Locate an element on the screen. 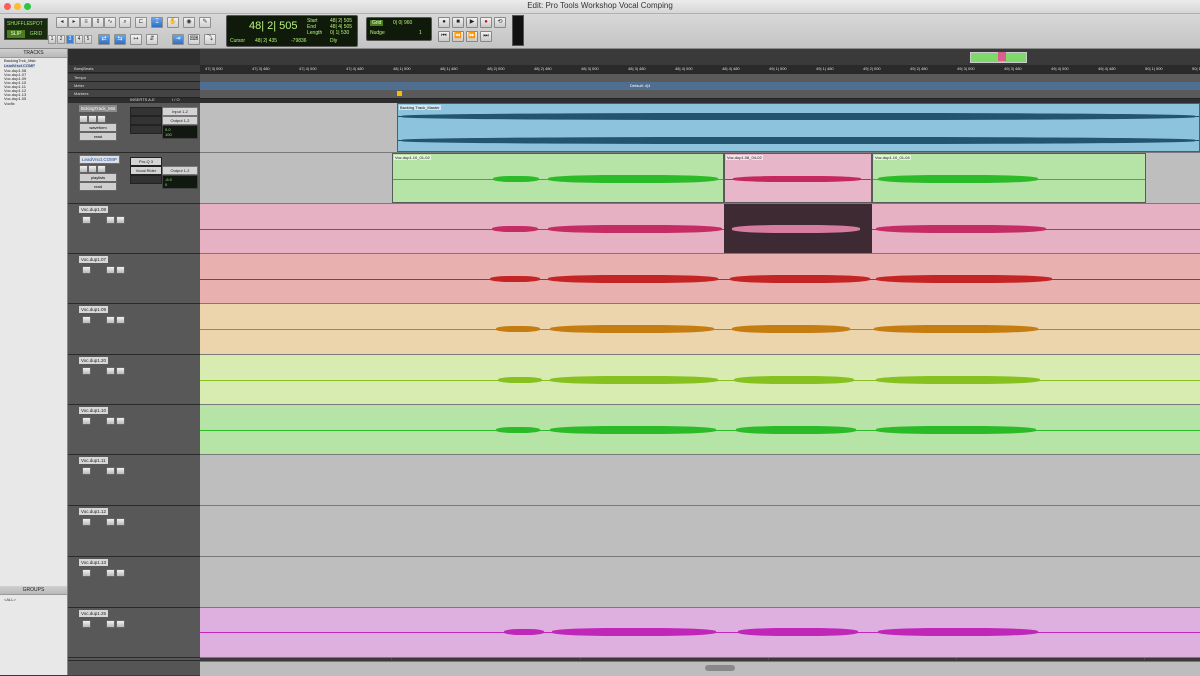  stop-icon: ■ is located at coordinates (458, 22).